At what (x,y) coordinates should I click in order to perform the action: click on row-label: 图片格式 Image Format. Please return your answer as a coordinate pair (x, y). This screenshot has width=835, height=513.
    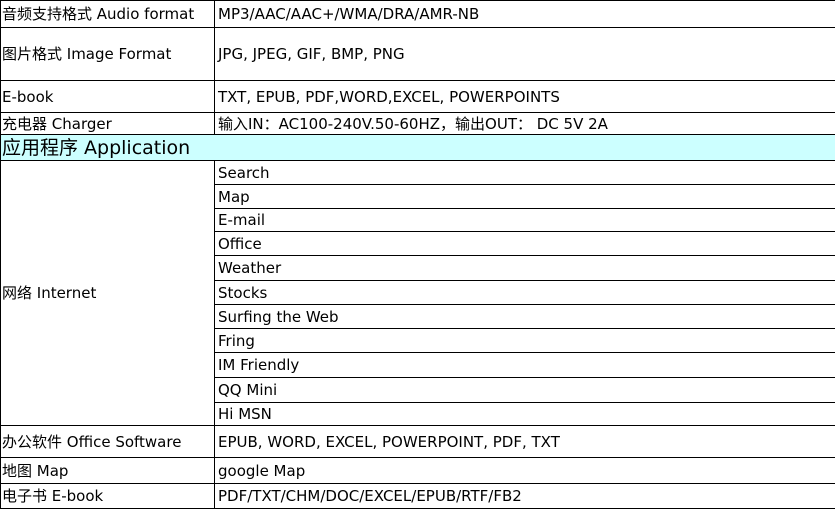
    Looking at the image, I should click on (107, 54).